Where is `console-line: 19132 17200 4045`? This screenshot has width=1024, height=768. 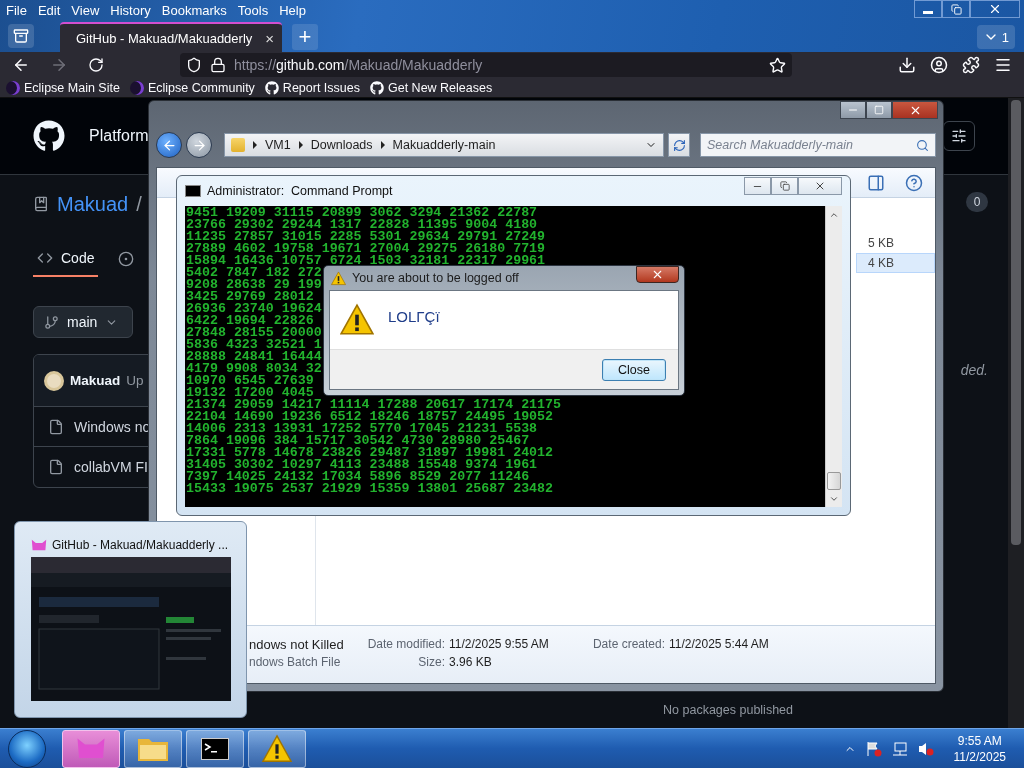 console-line: 19132 17200 4045 is located at coordinates (250, 393).